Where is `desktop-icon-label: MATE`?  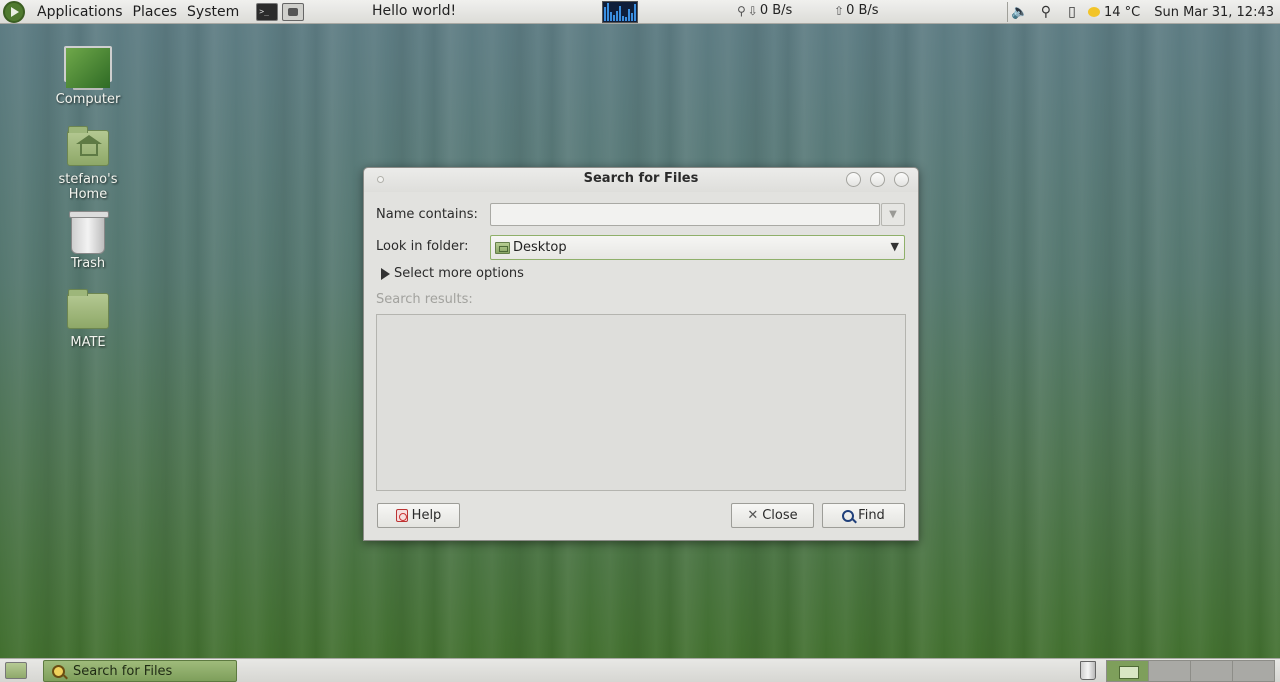
desktop-icon-label: MATE is located at coordinates (88, 342).